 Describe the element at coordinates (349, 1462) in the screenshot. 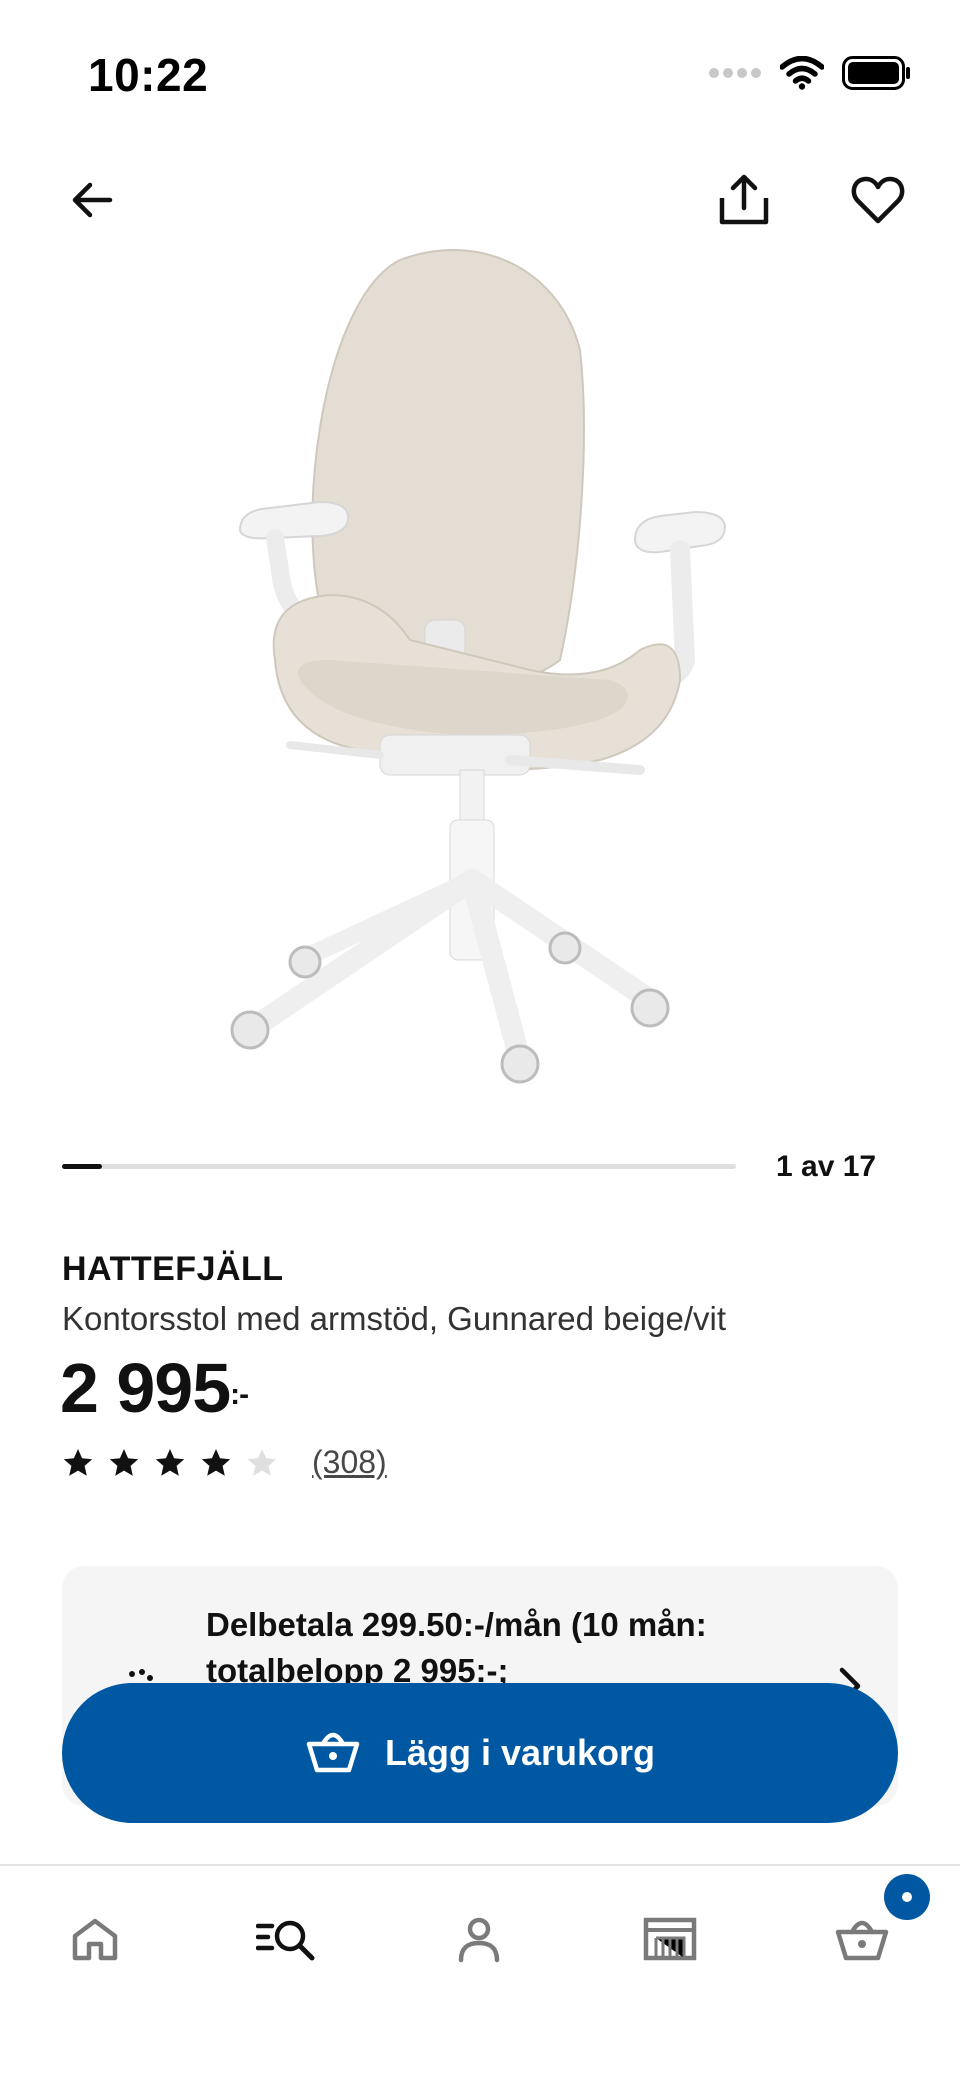

I see `review-count-link: (308)` at that location.